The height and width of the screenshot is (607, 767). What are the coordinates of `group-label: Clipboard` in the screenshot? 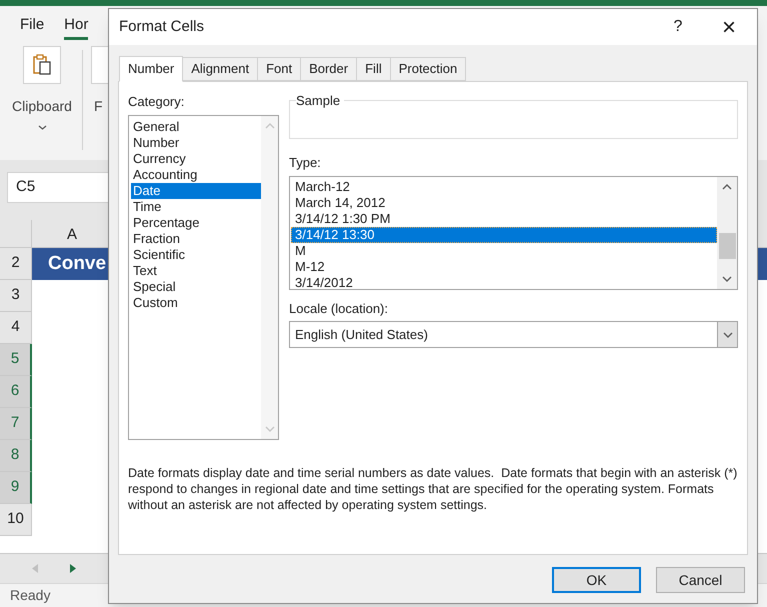 It's located at (42, 106).